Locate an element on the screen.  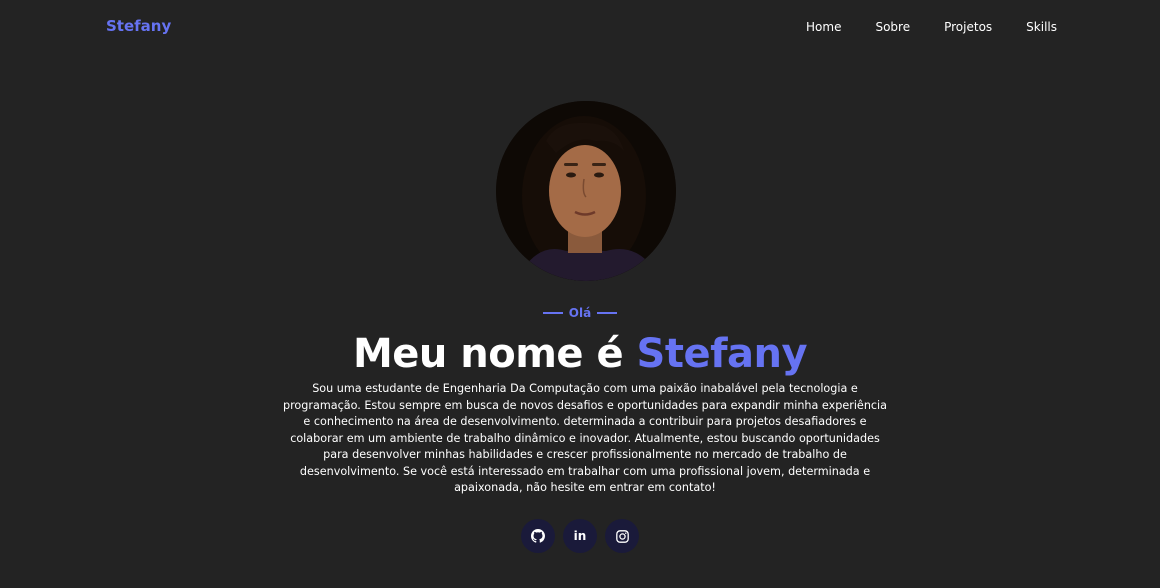
kicker-line-right is located at coordinates (607, 313).